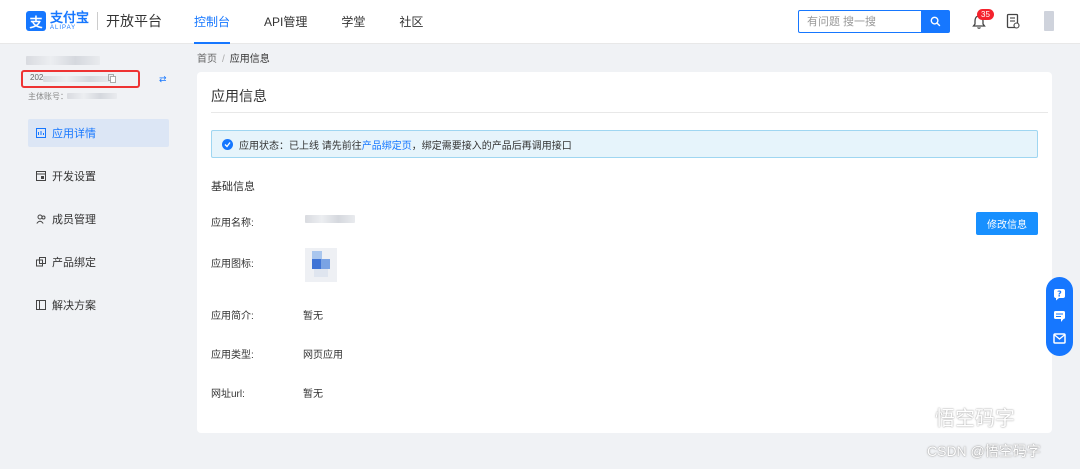  What do you see at coordinates (975, 419) in the screenshot?
I see `watermark-name: 悟空码字` at bounding box center [975, 419].